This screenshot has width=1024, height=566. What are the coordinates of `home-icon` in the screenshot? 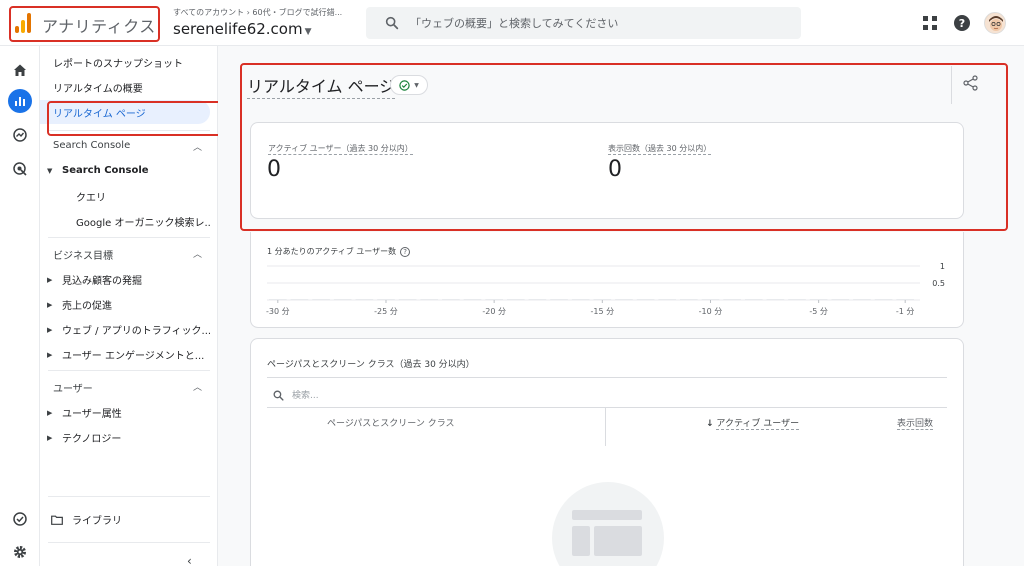 It's located at (20, 70).